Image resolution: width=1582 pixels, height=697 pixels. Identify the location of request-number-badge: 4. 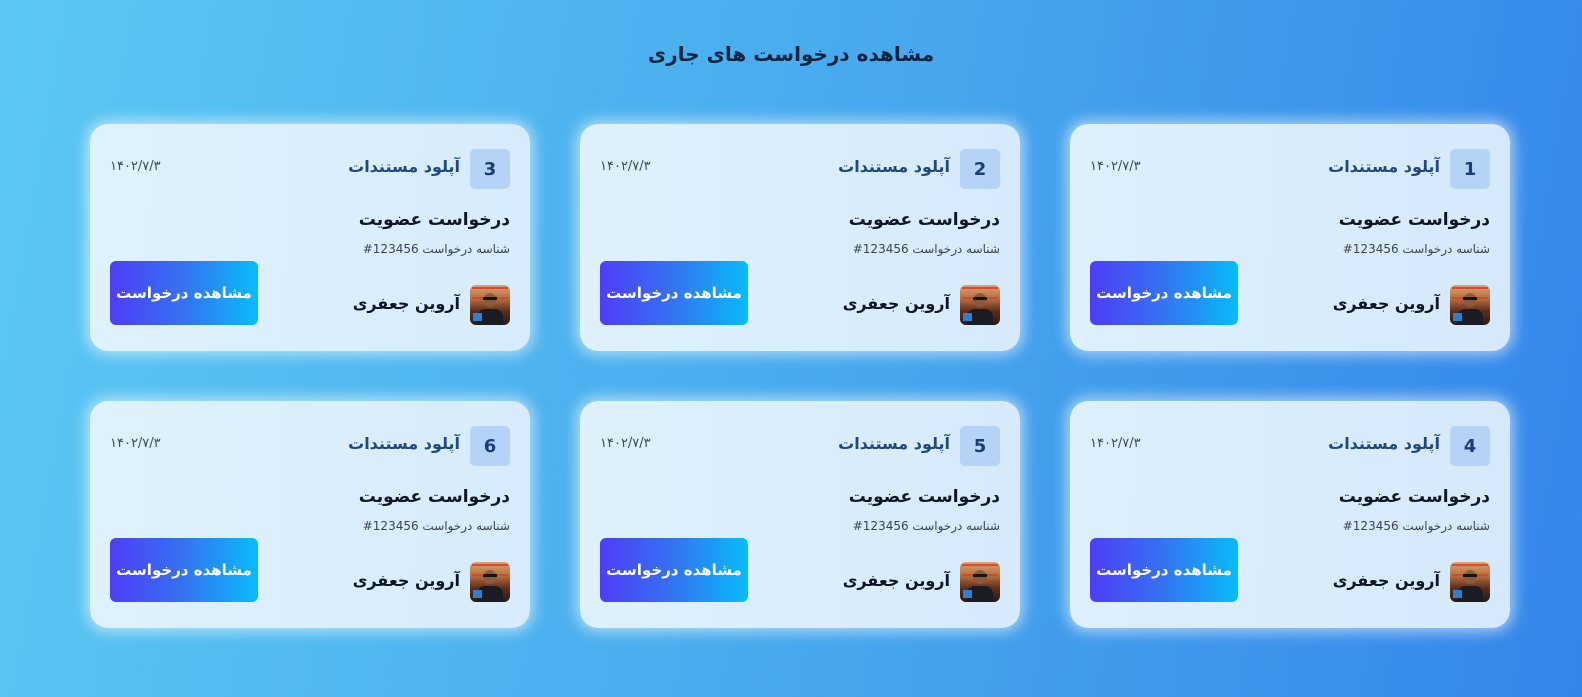
(1470, 446).